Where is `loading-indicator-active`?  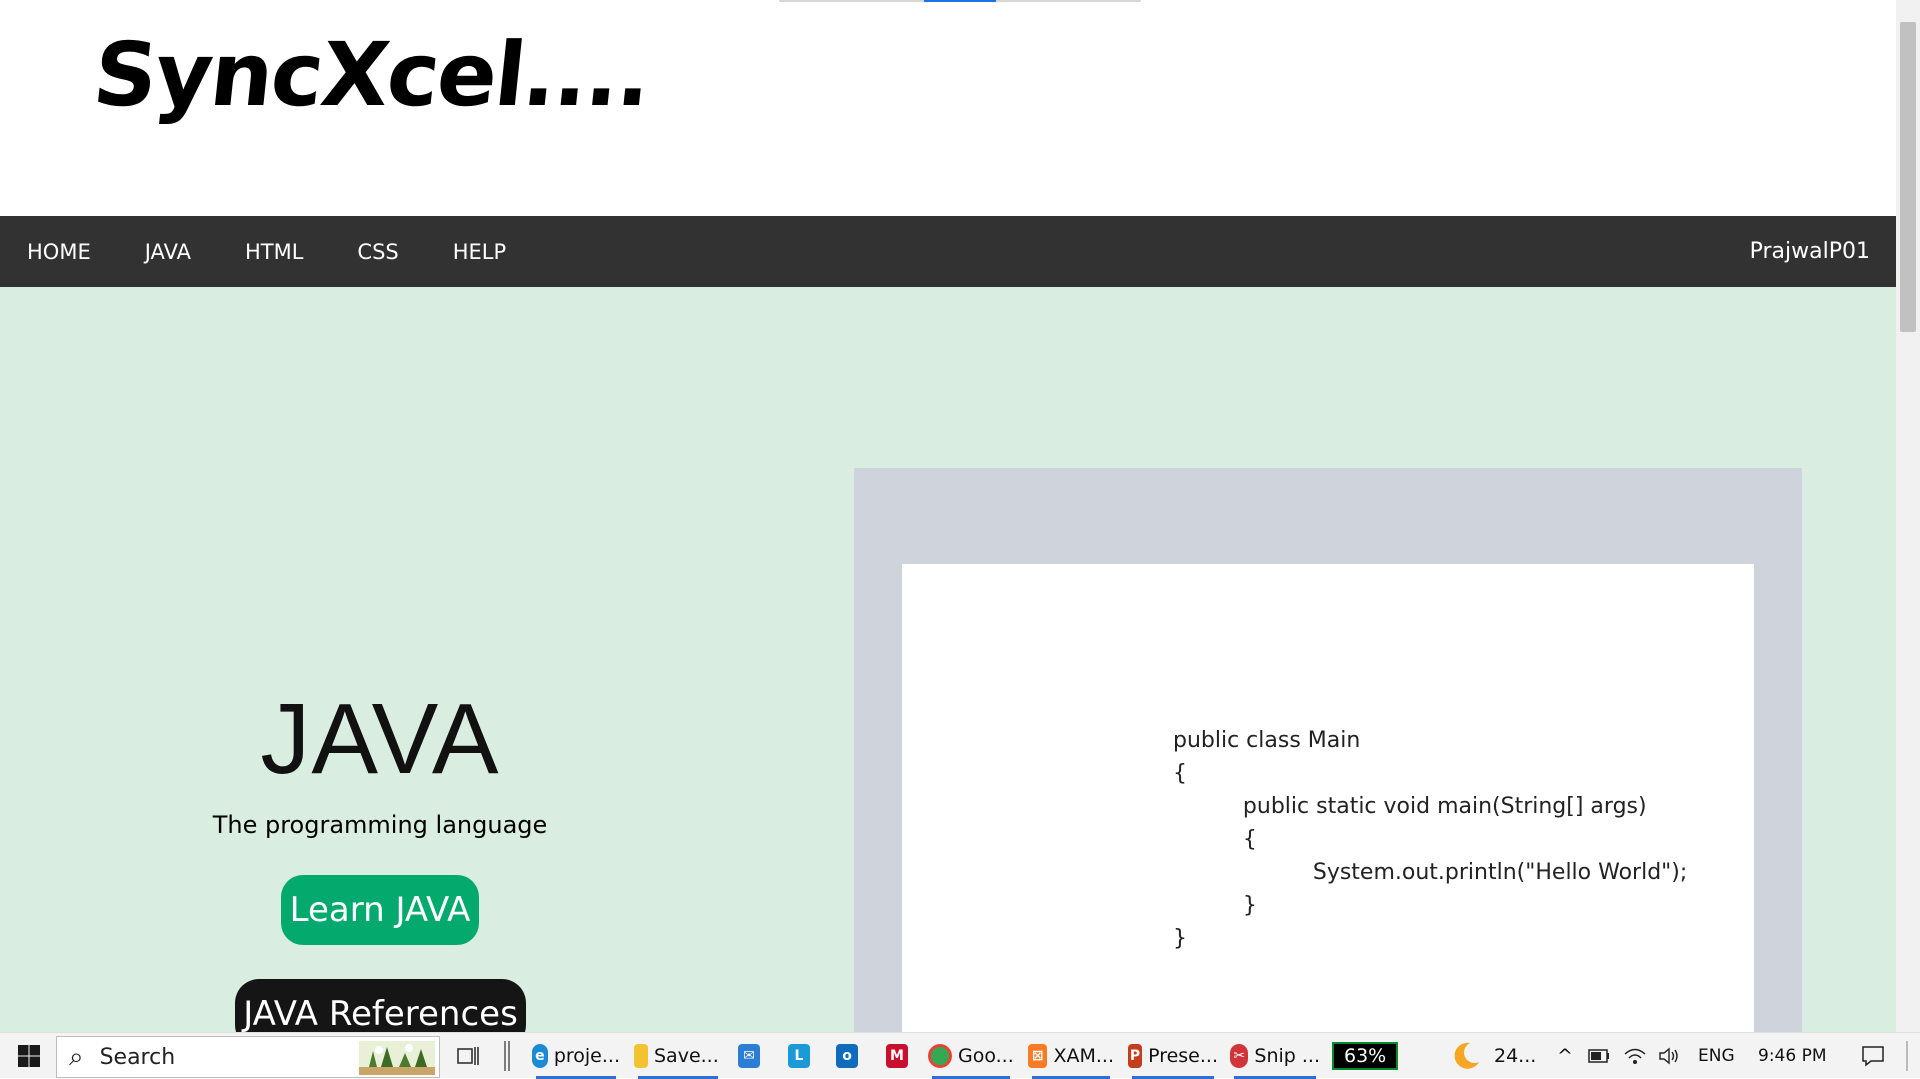
loading-indicator-active is located at coordinates (960, 1).